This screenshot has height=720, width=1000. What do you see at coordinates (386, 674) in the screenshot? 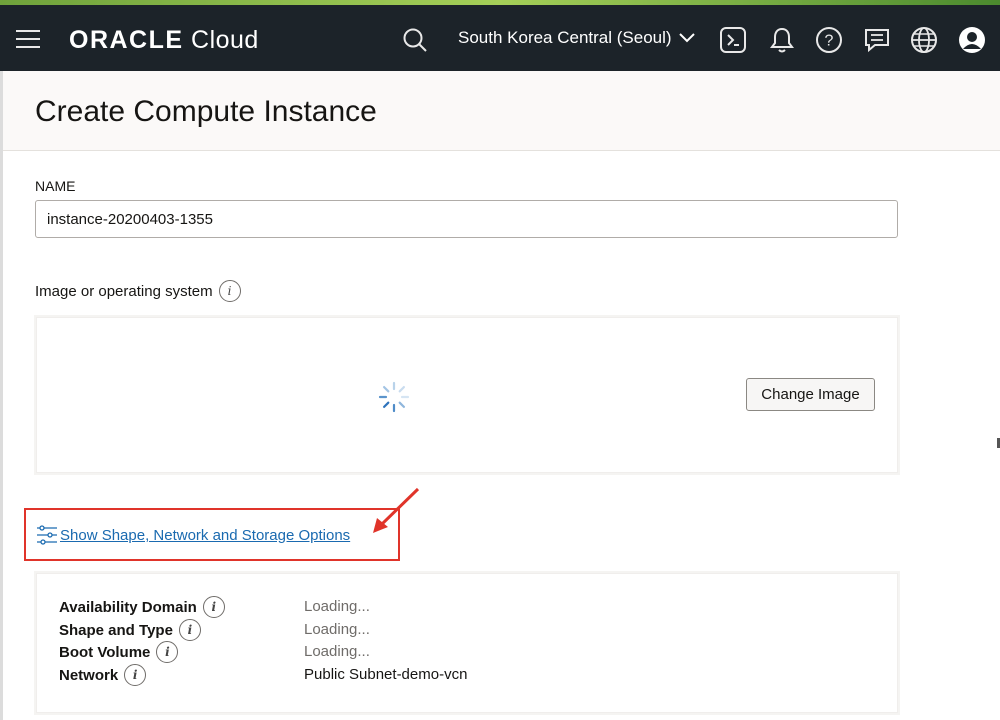
I see `detail-value: Public Subnet-demo-vcn` at bounding box center [386, 674].